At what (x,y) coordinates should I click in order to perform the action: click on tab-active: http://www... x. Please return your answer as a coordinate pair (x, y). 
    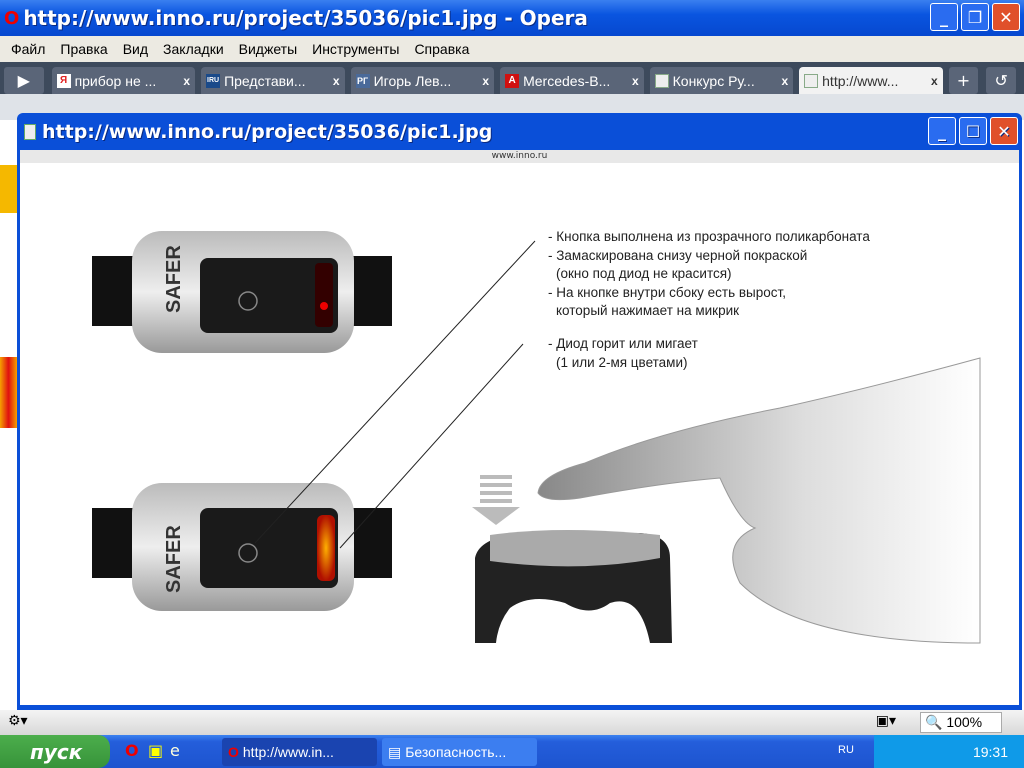
    Looking at the image, I should click on (871, 80).